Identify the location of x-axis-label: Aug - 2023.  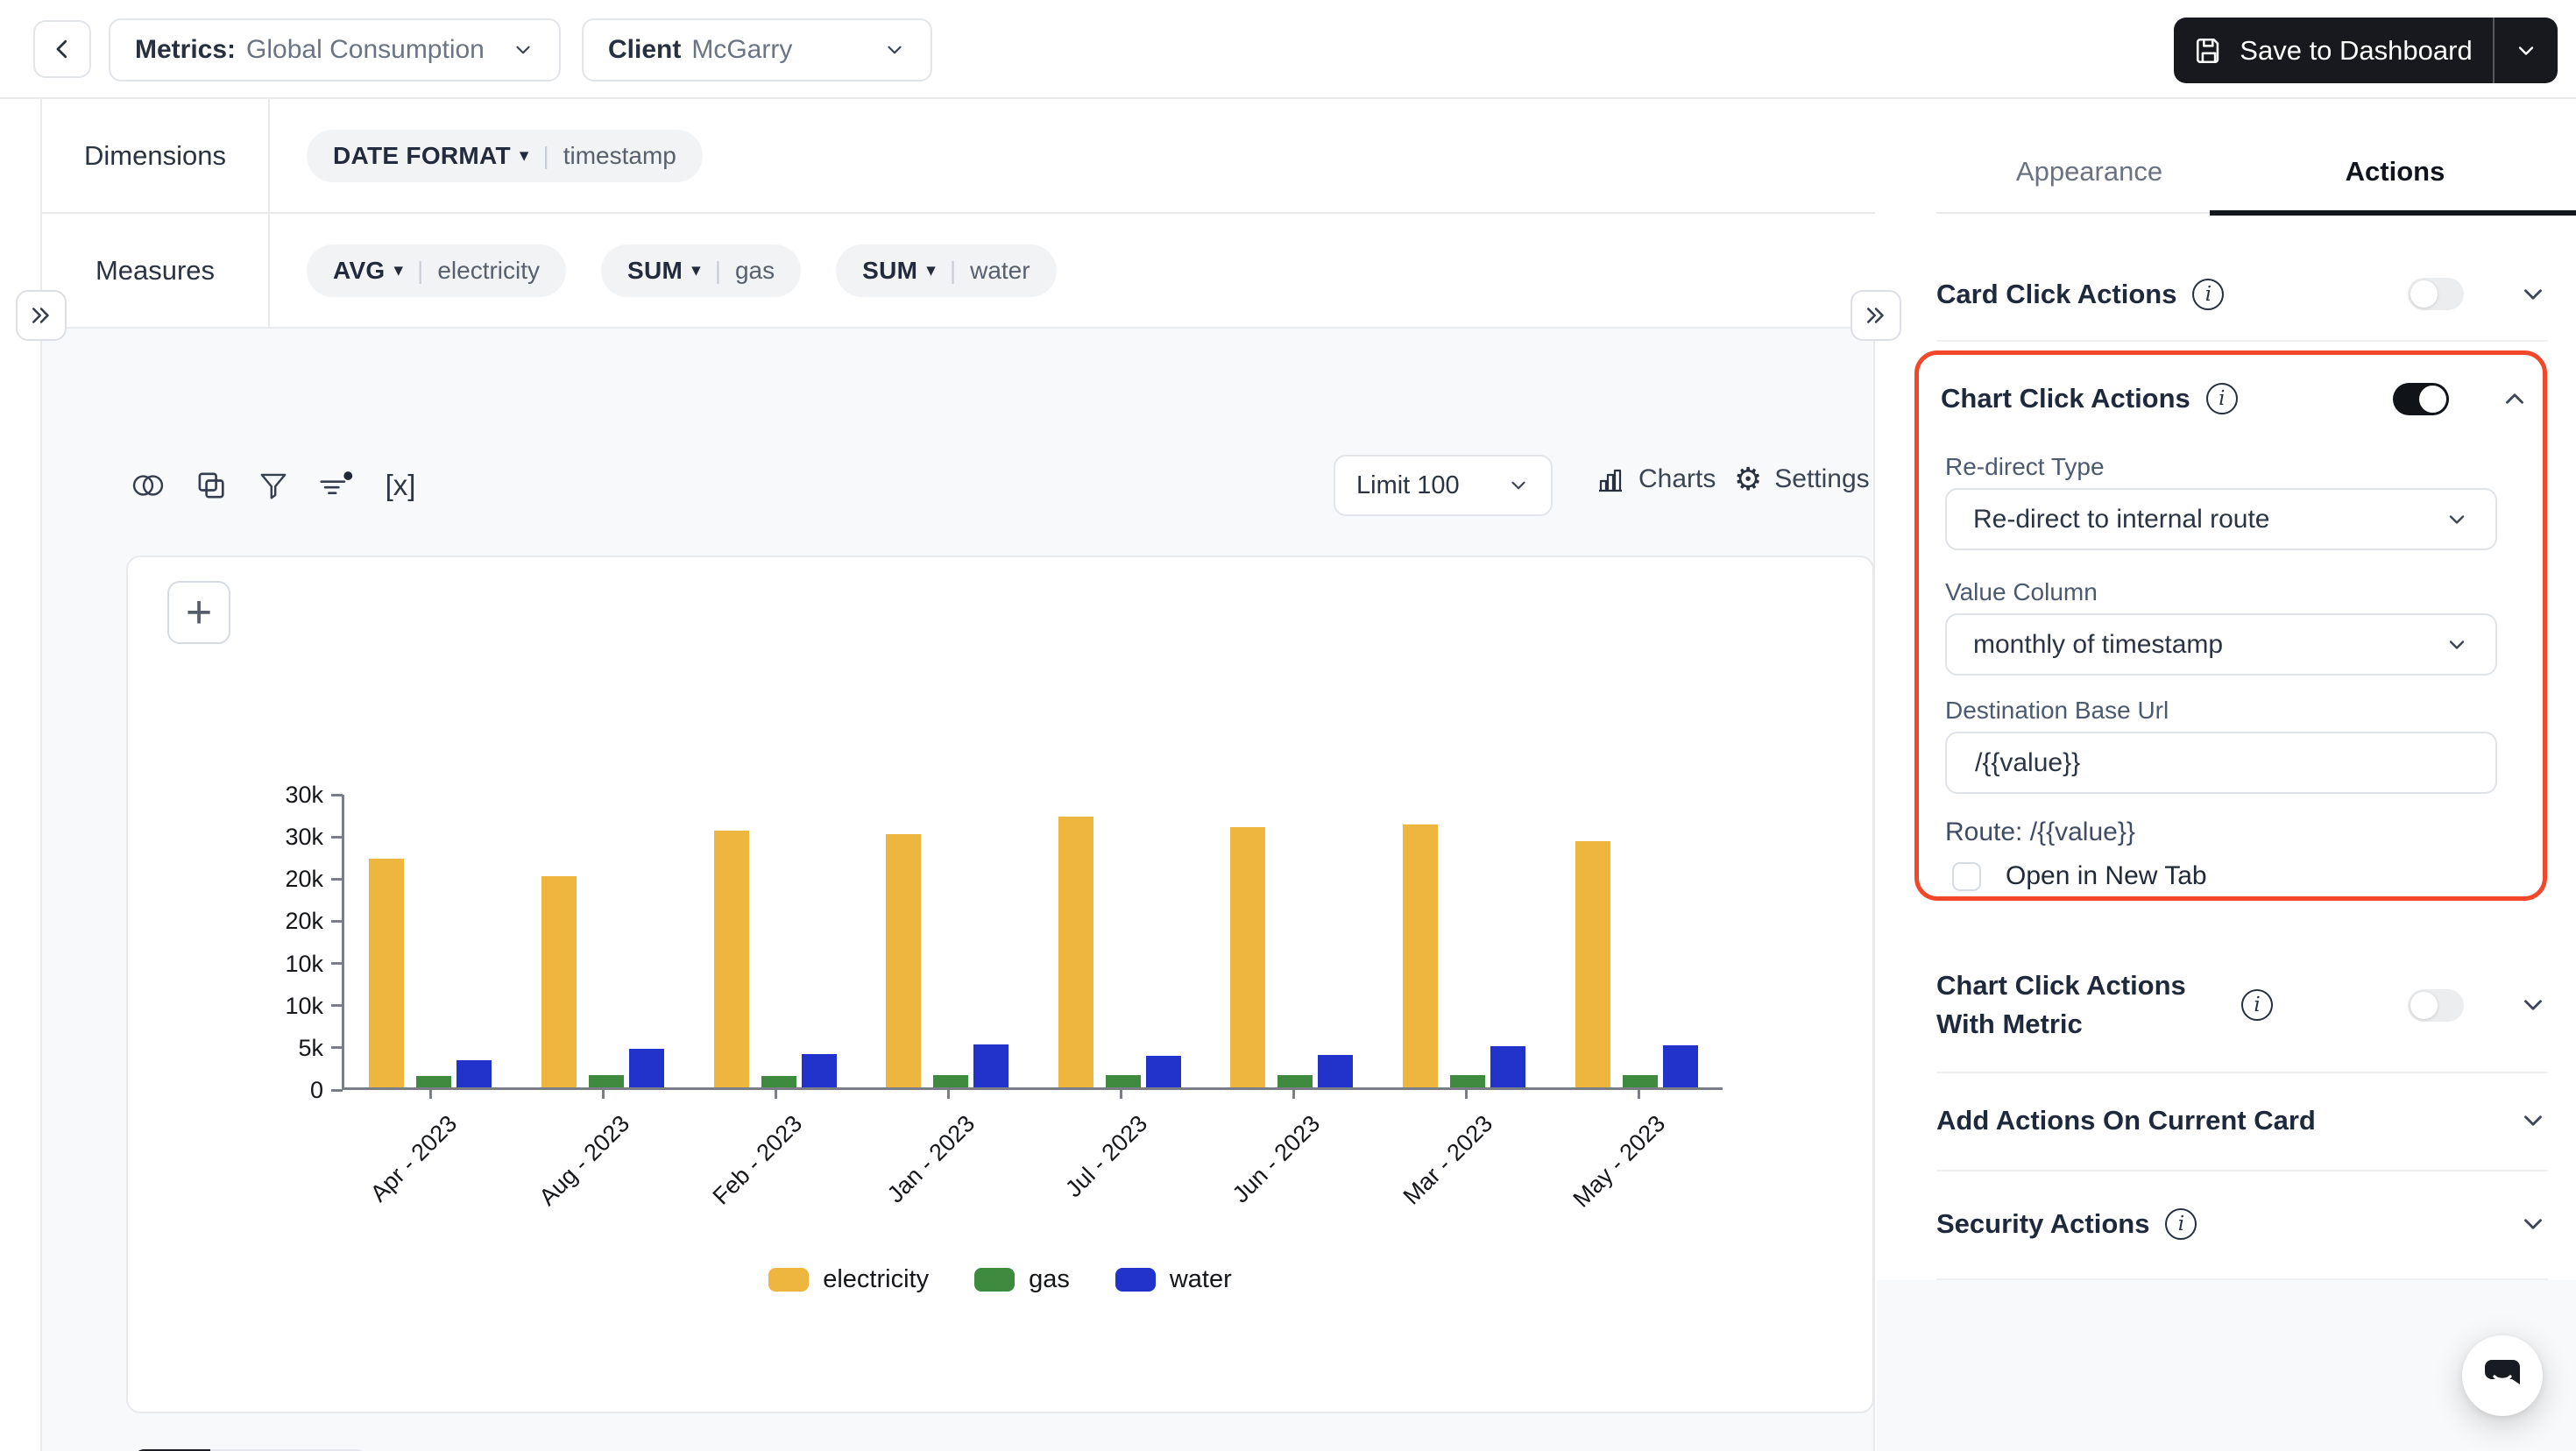
(584, 1160).